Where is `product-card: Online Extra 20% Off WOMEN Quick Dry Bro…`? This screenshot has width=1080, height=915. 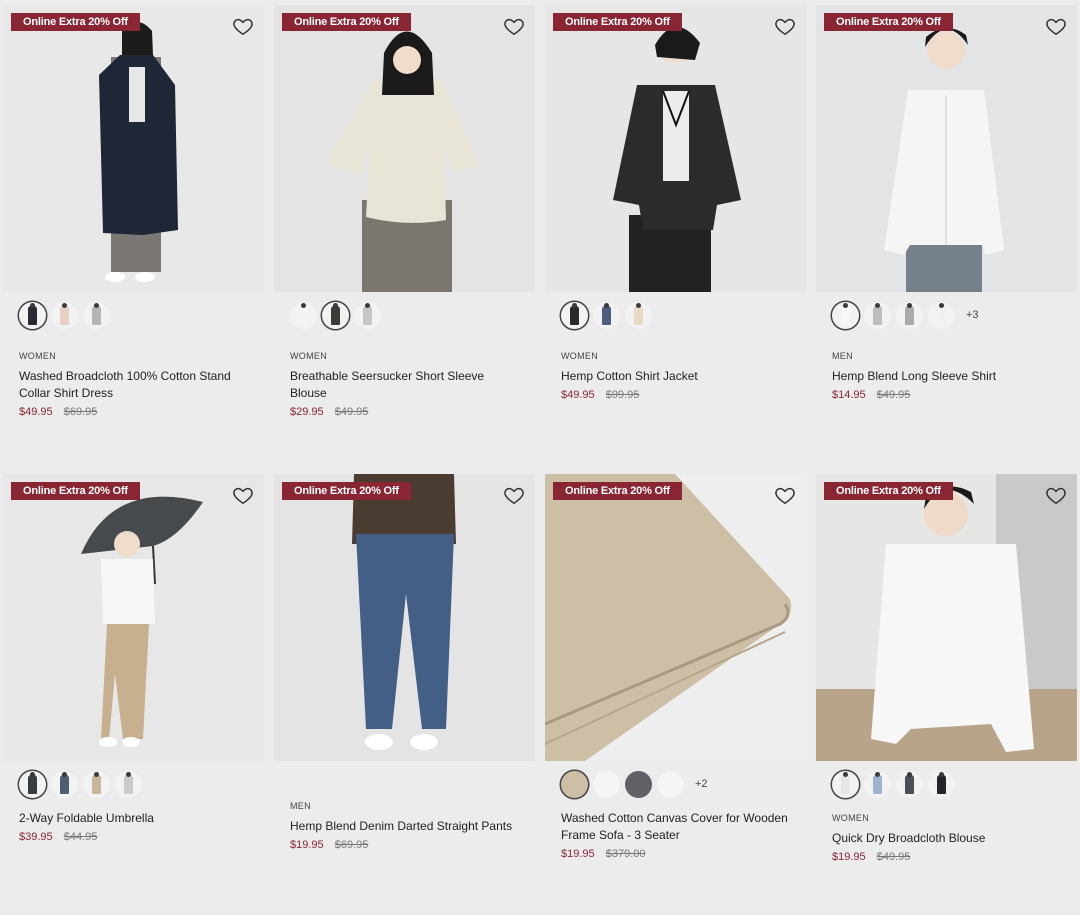 product-card: Online Extra 20% Off WOMEN Quick Dry Bro… is located at coordinates (946, 668).